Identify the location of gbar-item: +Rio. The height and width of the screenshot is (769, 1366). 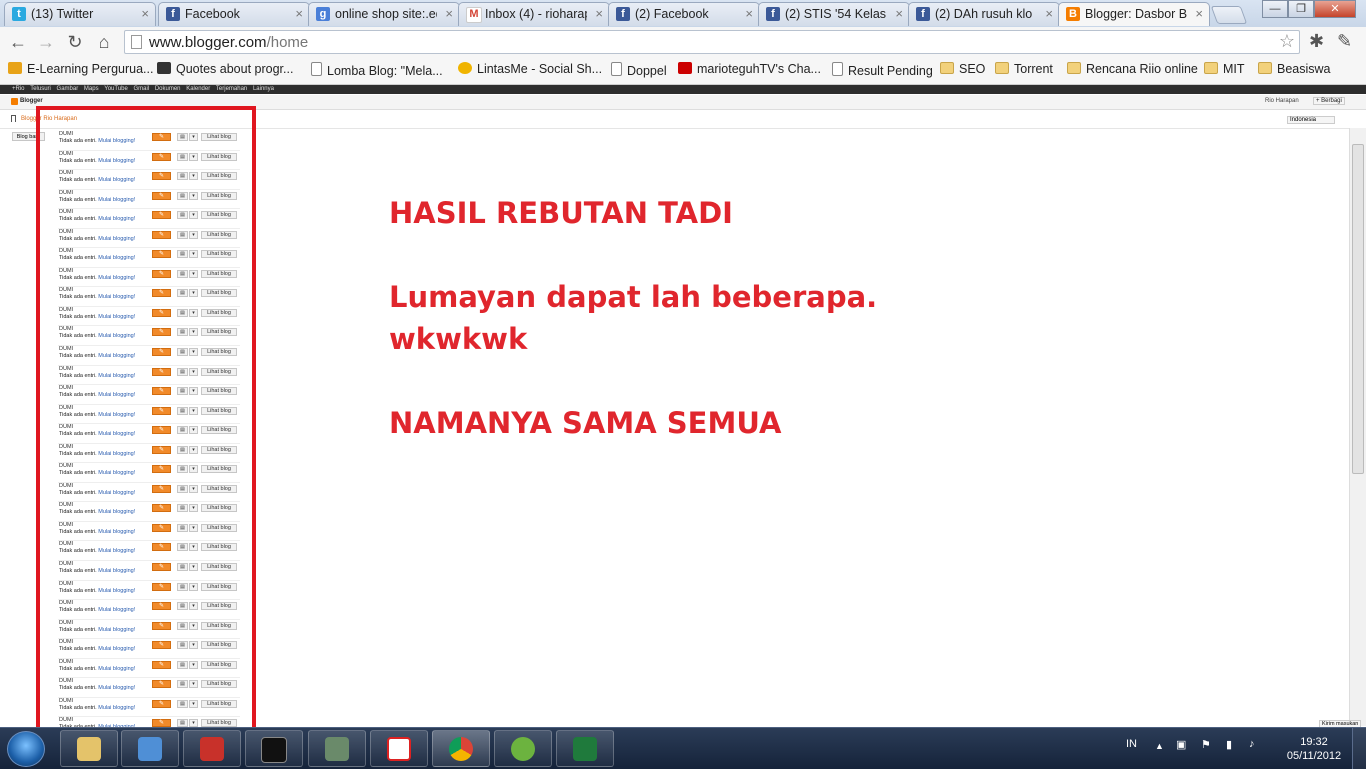
(18, 89).